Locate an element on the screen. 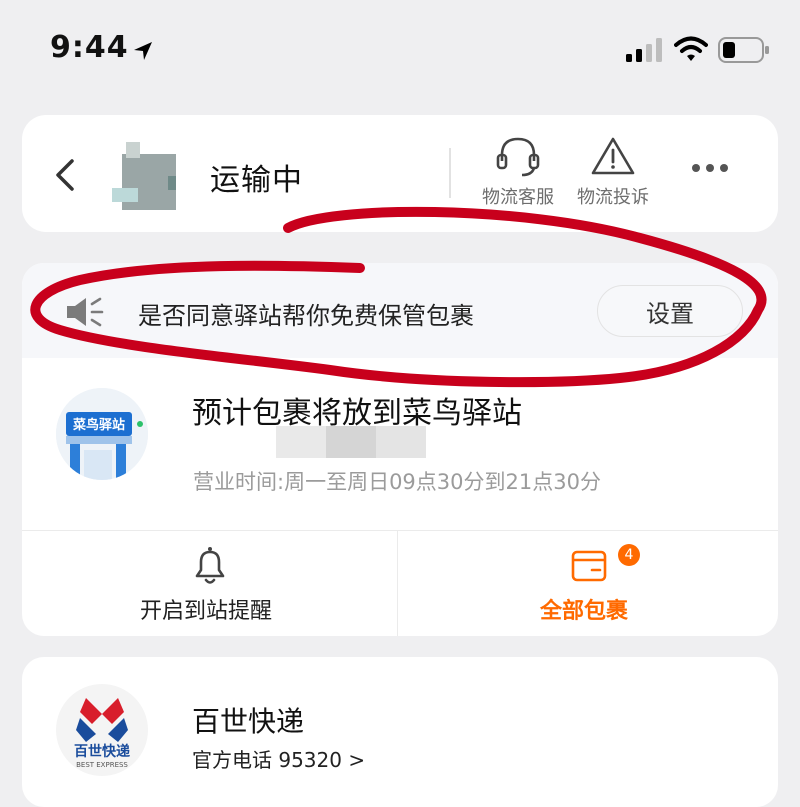  courier-phone-link: 官方电话 95320 > is located at coordinates (278, 758).